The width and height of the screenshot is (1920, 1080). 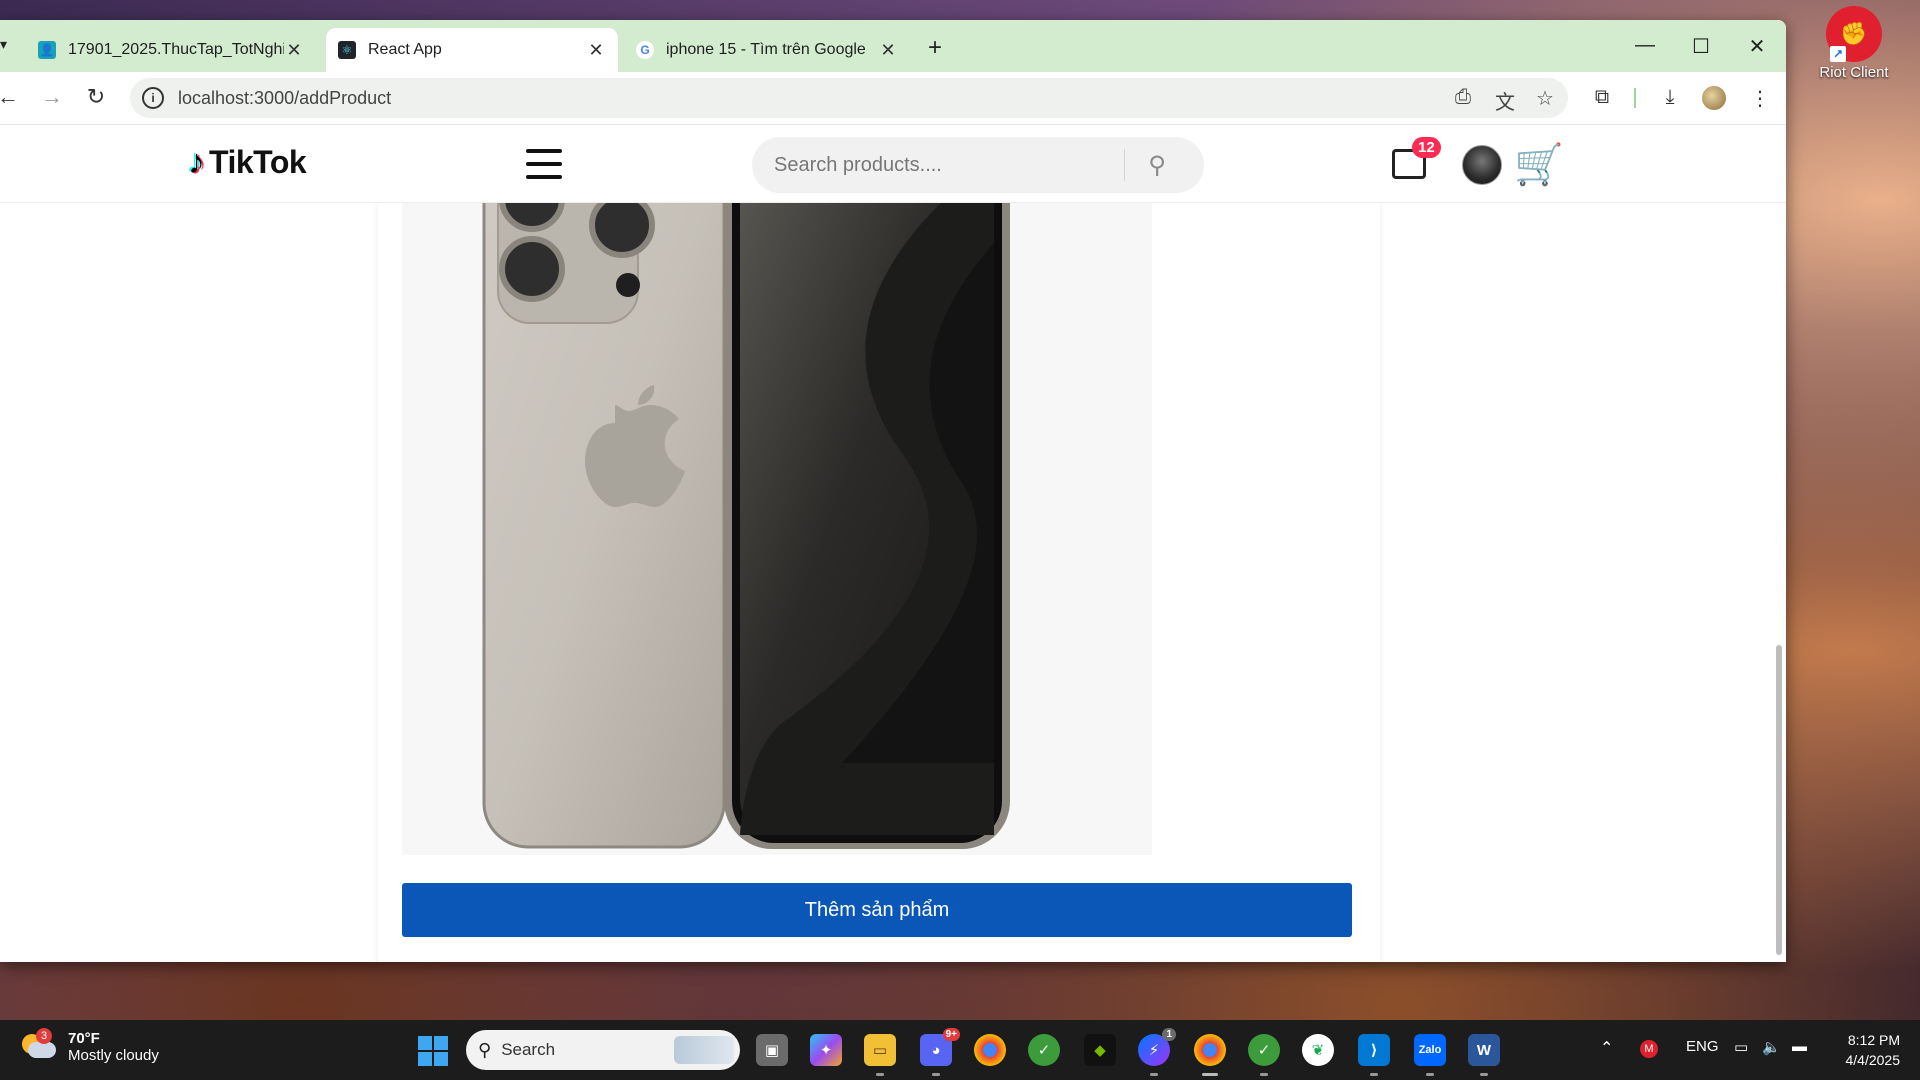 I want to click on install-app-icon: ⎙, so click(x=1463, y=97).